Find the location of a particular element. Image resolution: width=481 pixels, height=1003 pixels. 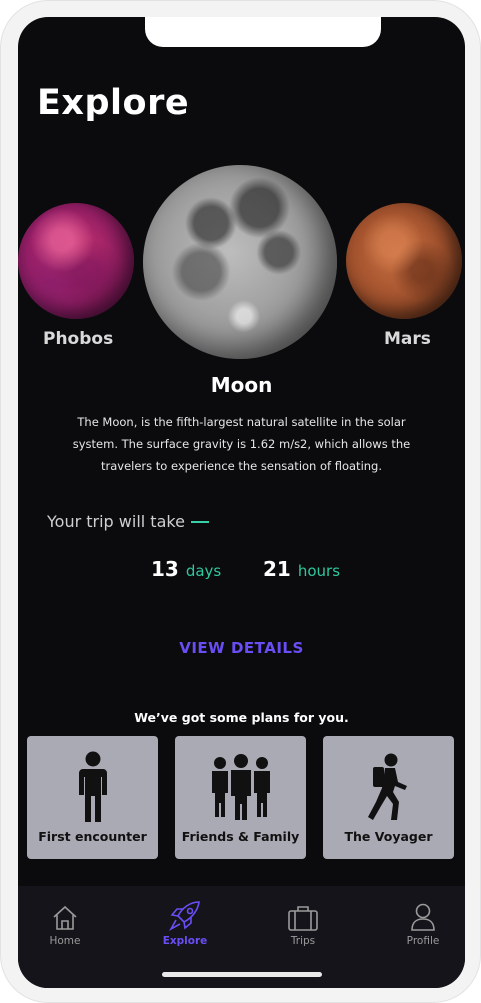

trip-hours: 21 hours is located at coordinates (301, 569).